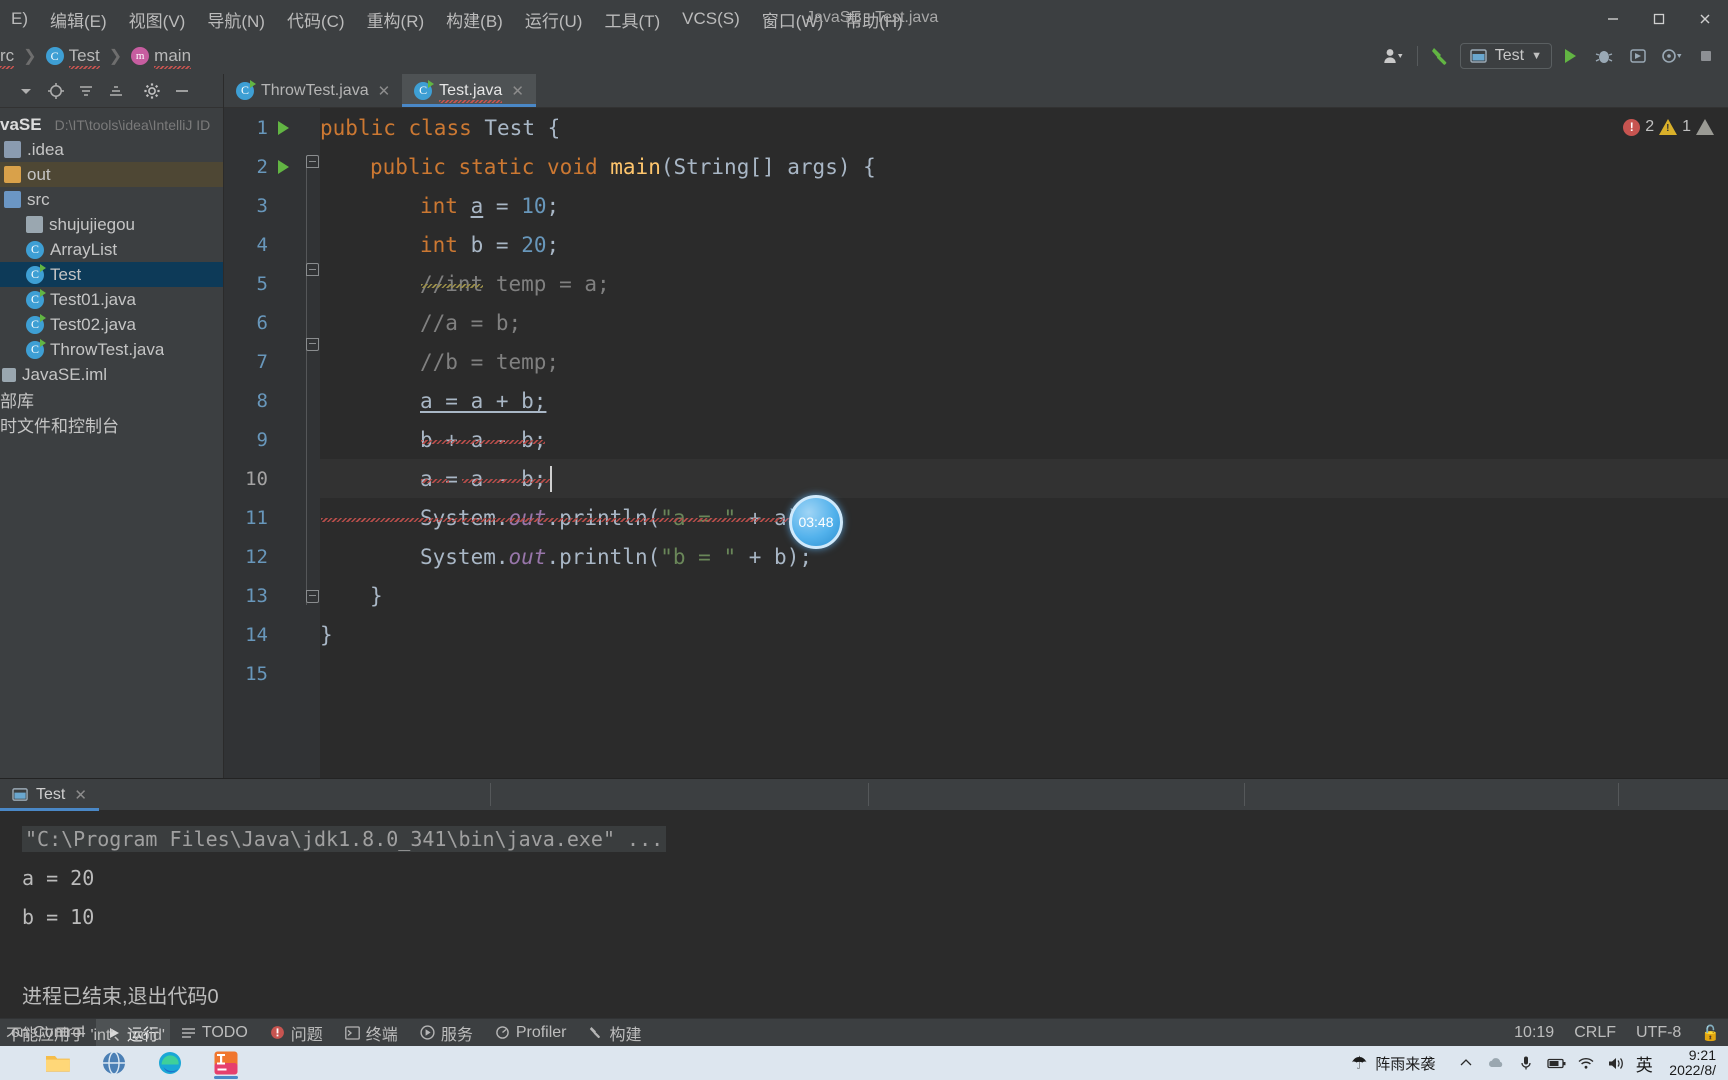 This screenshot has height=1080, width=1728. Describe the element at coordinates (111, 174) in the screenshot. I see `tree-item-out: out` at that location.